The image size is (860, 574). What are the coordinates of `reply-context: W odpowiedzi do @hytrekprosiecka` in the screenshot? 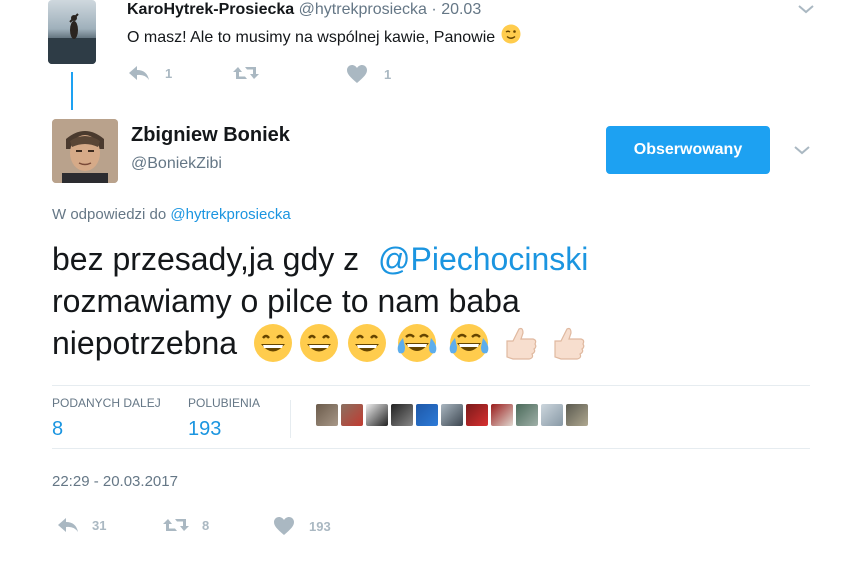 It's located at (171, 215).